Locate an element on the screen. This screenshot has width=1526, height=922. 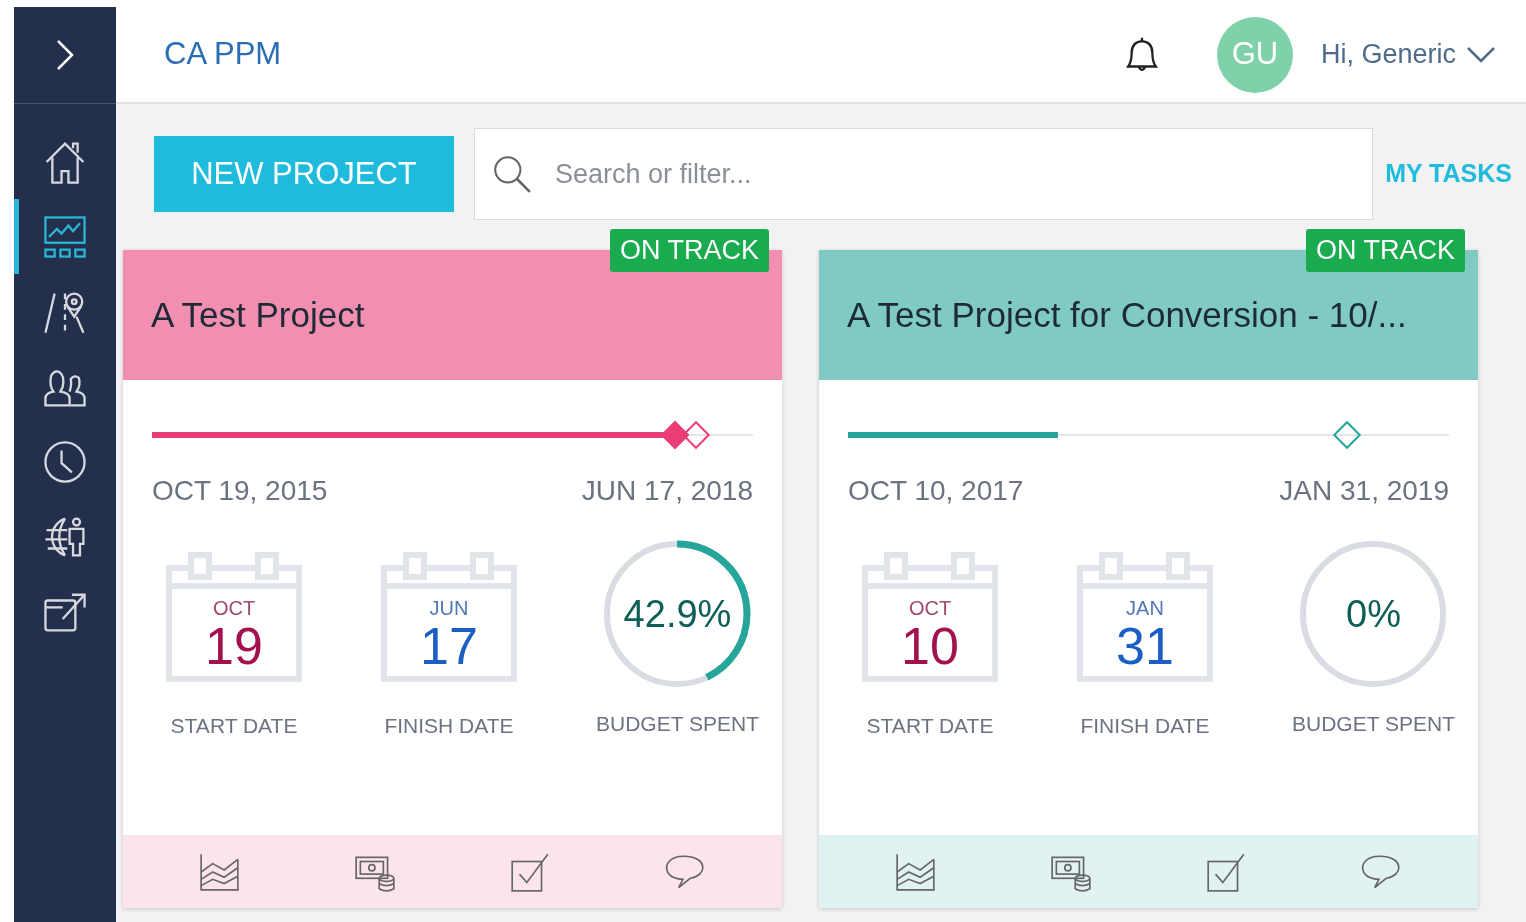
dashboard-icon is located at coordinates (65, 236).